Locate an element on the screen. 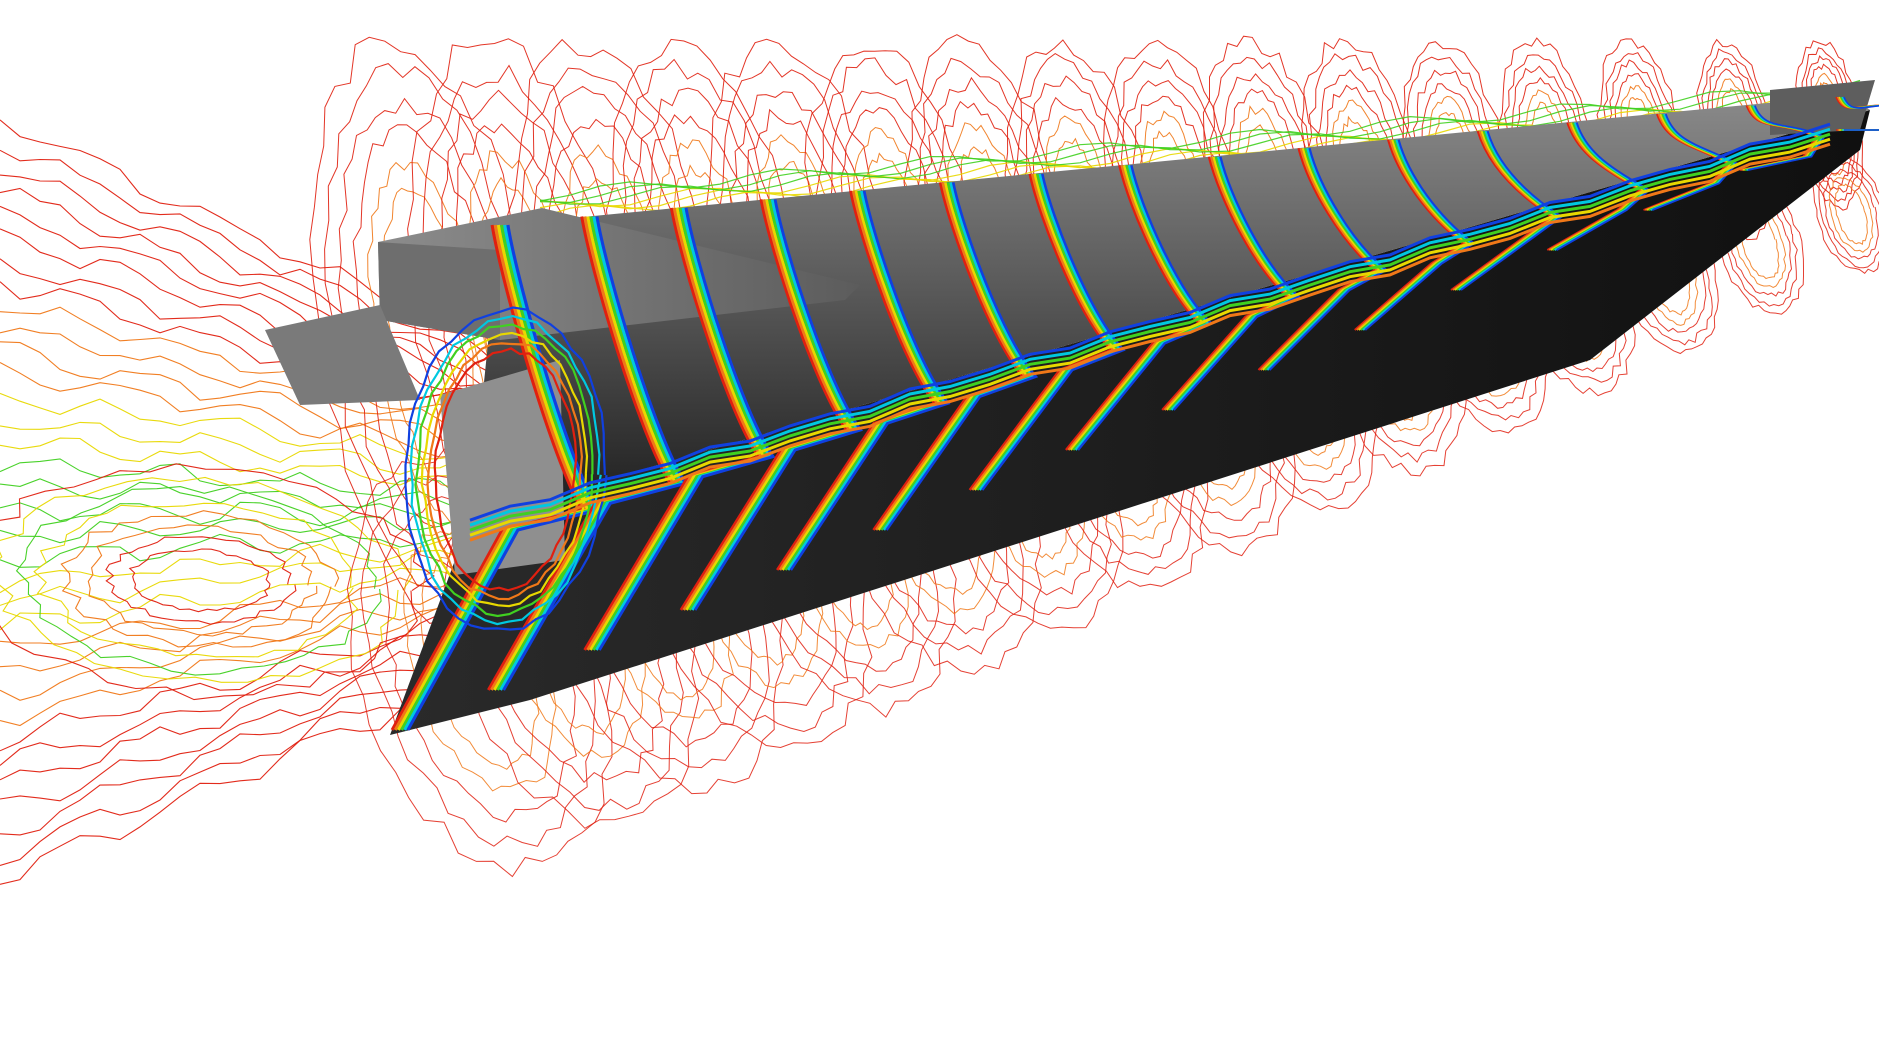 The image size is (1879, 1057). wake-loop is located at coordinates (198, 581).